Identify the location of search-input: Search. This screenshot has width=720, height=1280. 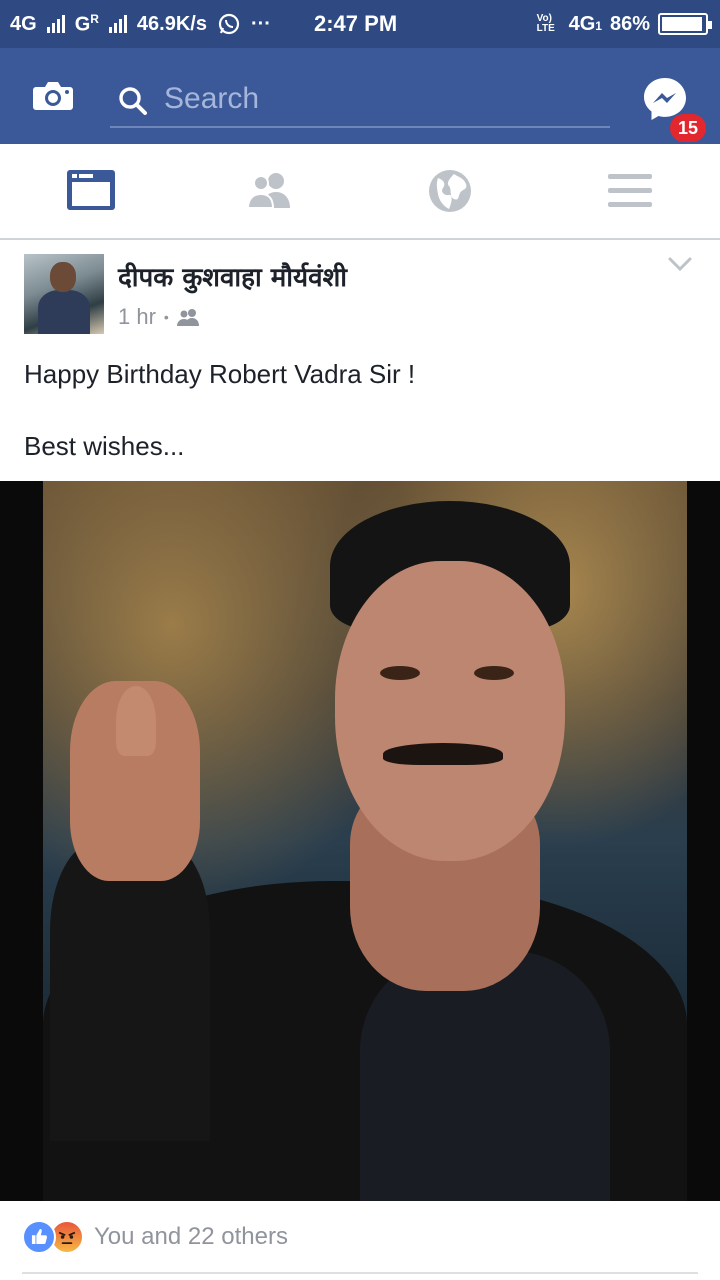
(360, 102).